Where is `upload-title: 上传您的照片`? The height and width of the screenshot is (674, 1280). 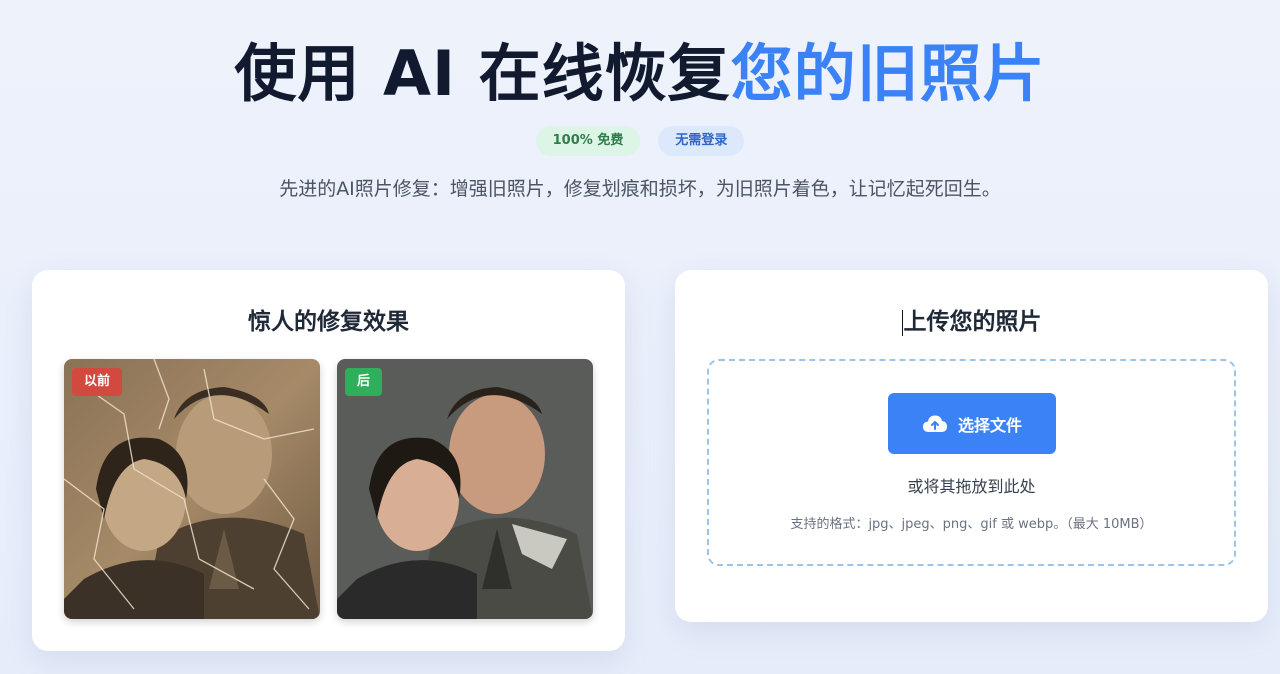 upload-title: 上传您的照片 is located at coordinates (971, 319).